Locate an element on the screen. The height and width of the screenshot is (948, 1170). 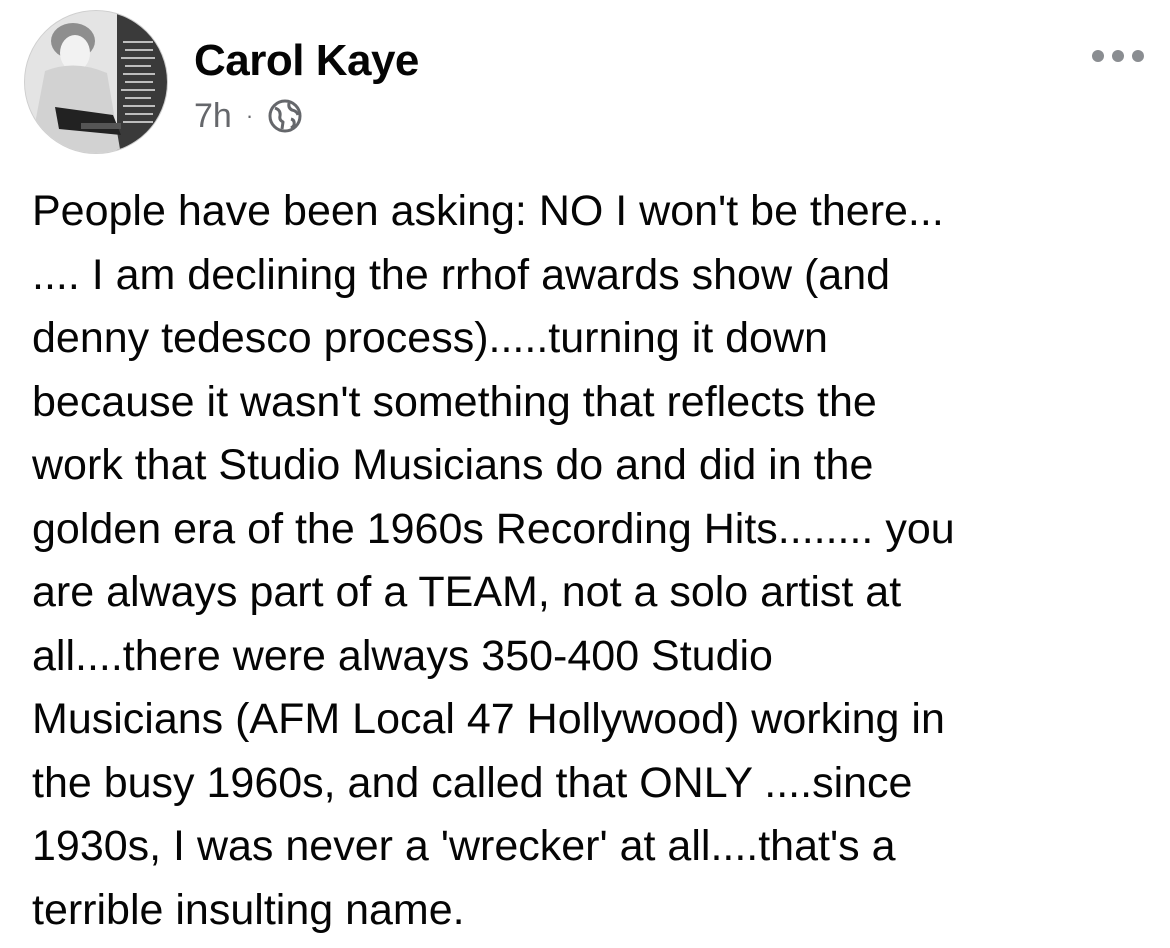
post-text-line: all....there were always 350-400 Studio is located at coordinates (402, 655).